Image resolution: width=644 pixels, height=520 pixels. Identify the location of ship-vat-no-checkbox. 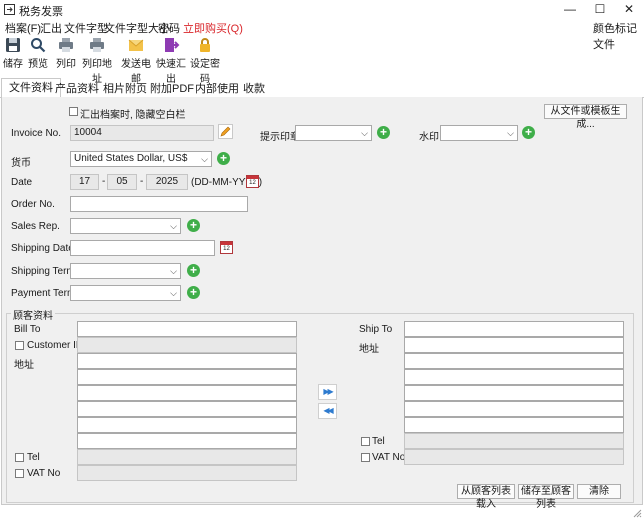
(365, 457).